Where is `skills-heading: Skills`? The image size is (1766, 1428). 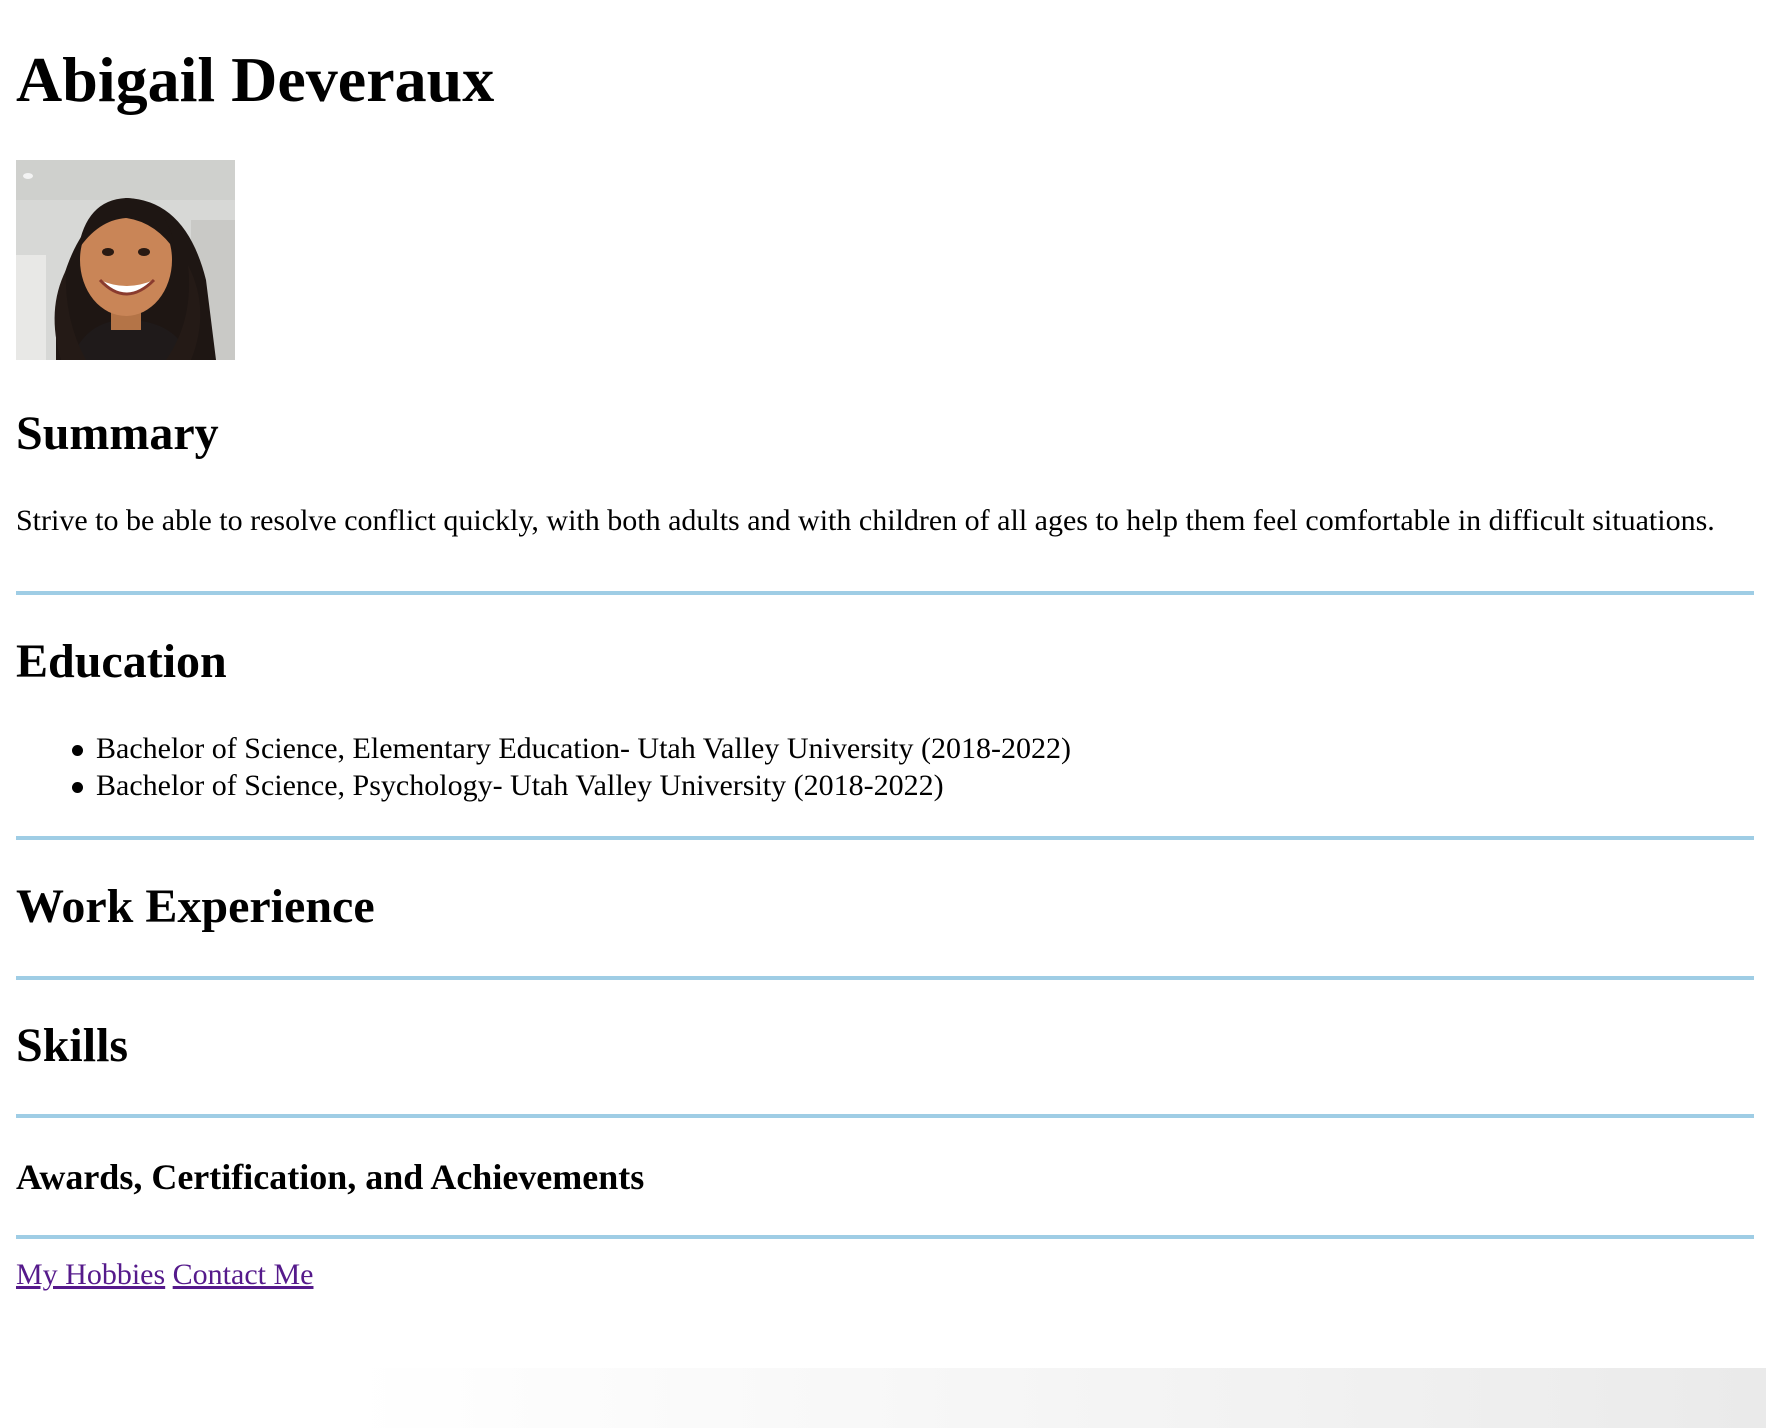
skills-heading: Skills is located at coordinates (72, 1045).